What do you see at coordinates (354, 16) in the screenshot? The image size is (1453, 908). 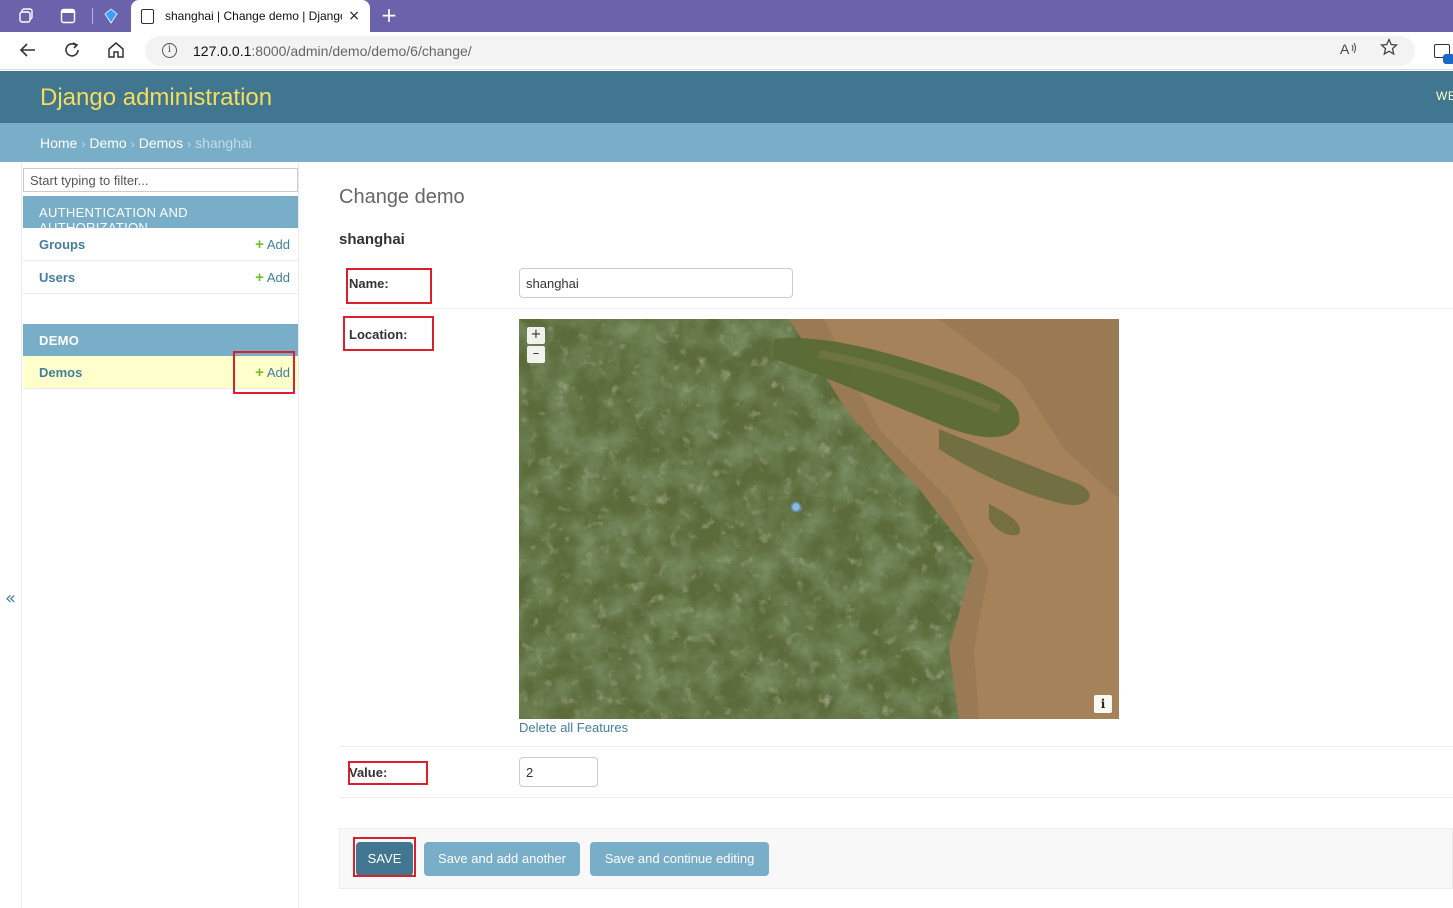 I see `close-icon: ×` at bounding box center [354, 16].